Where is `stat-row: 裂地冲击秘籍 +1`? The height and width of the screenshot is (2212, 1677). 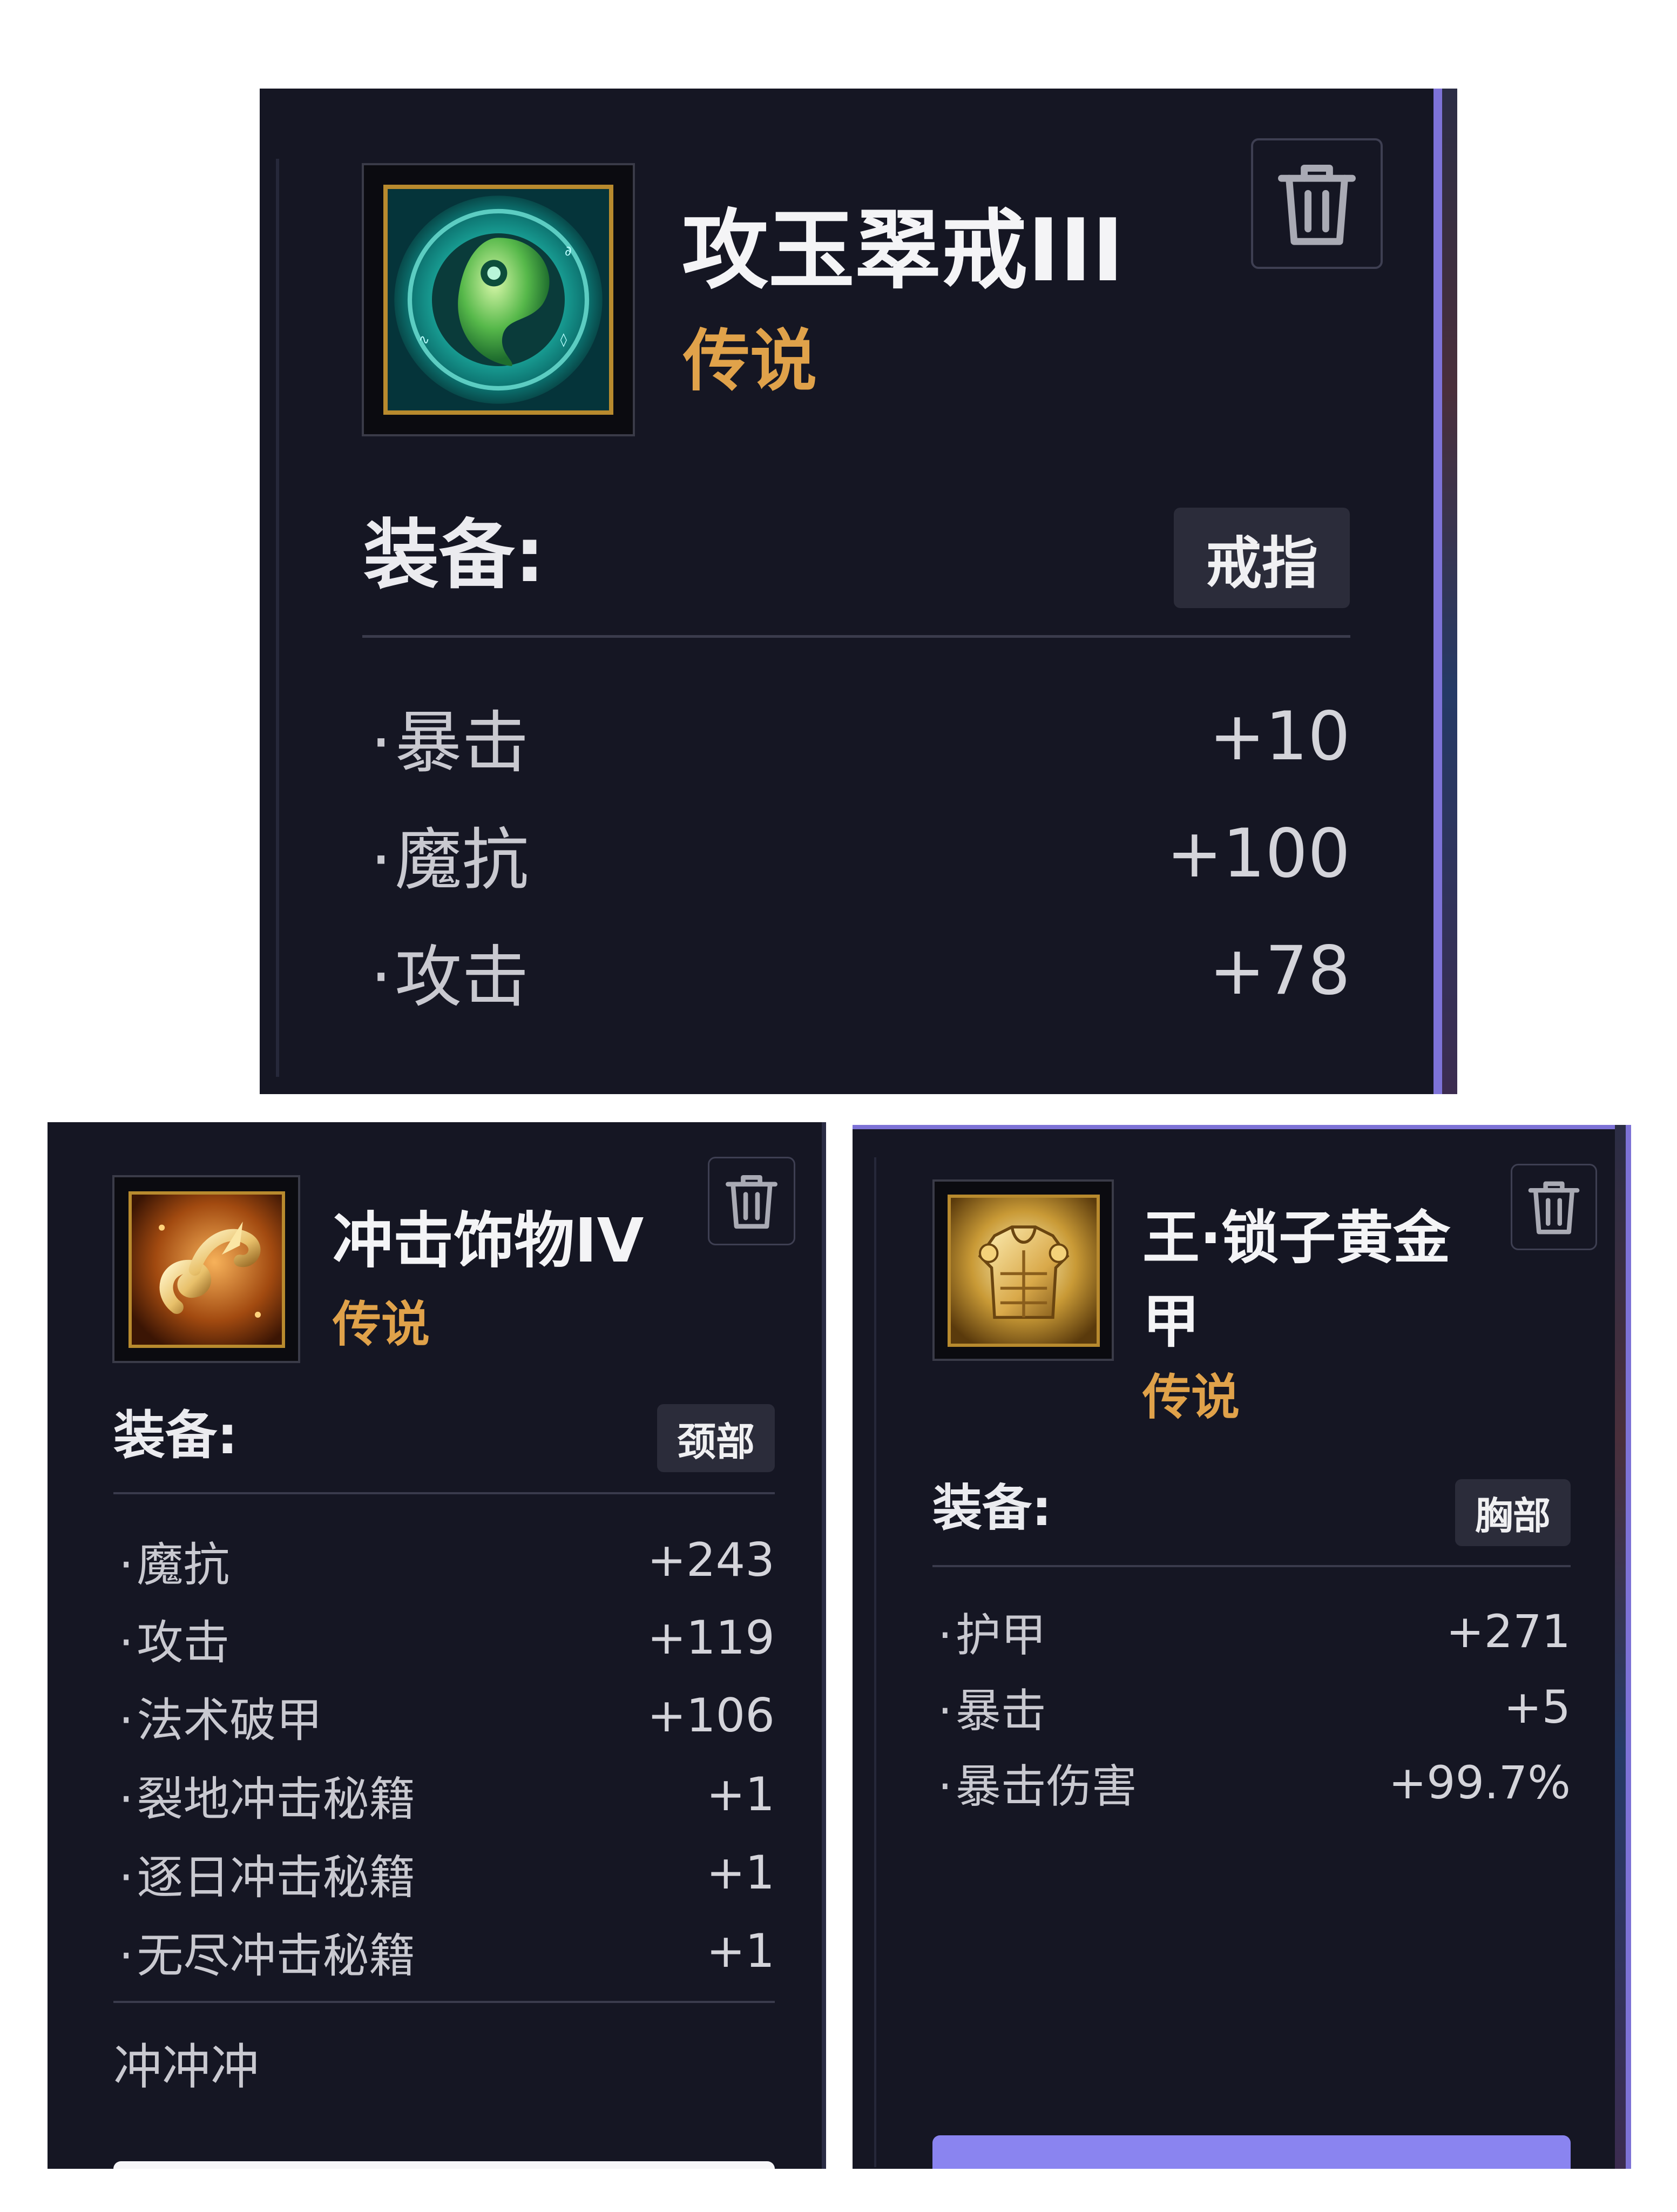
stat-row: 裂地冲击秘籍 +1 is located at coordinates (447, 1795).